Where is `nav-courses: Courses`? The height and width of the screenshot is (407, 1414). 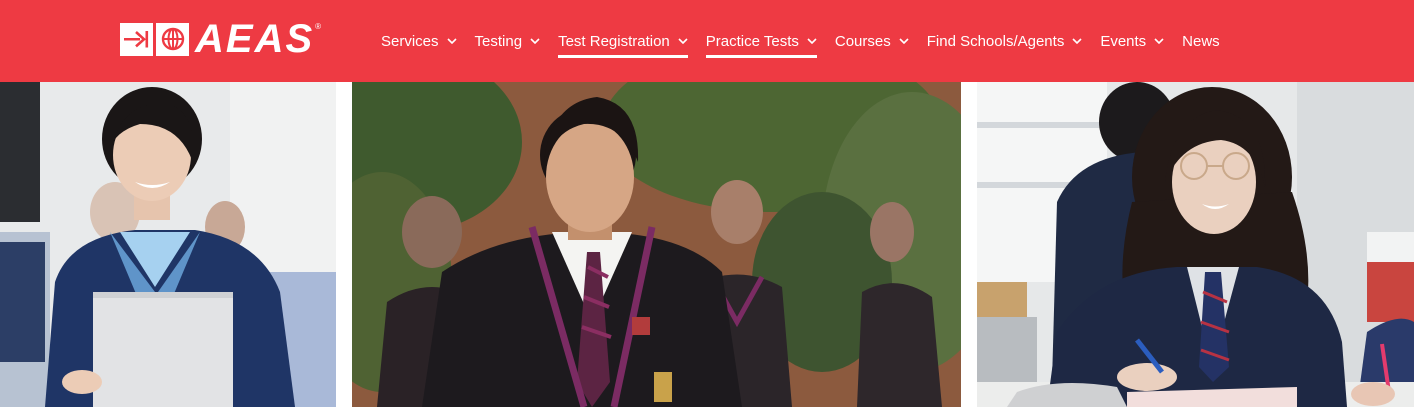 nav-courses: Courses is located at coordinates (872, 41).